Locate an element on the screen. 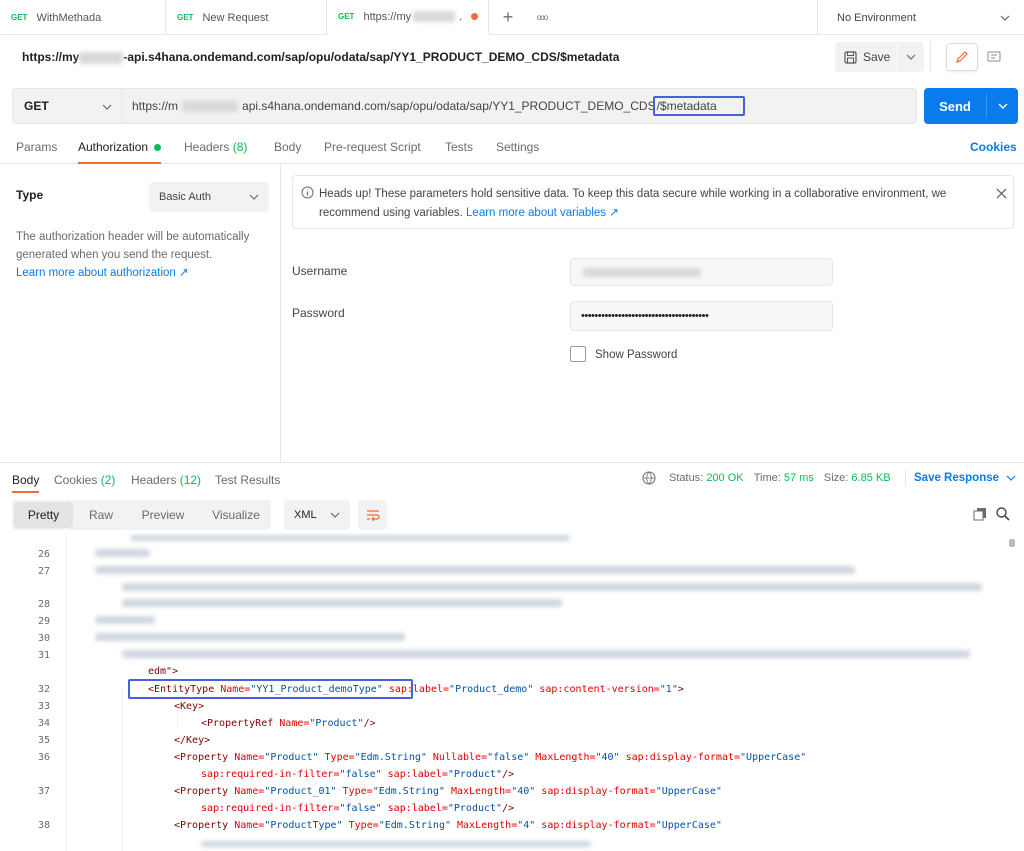 The image size is (1024, 851). line-number: 37 is located at coordinates (43, 791).